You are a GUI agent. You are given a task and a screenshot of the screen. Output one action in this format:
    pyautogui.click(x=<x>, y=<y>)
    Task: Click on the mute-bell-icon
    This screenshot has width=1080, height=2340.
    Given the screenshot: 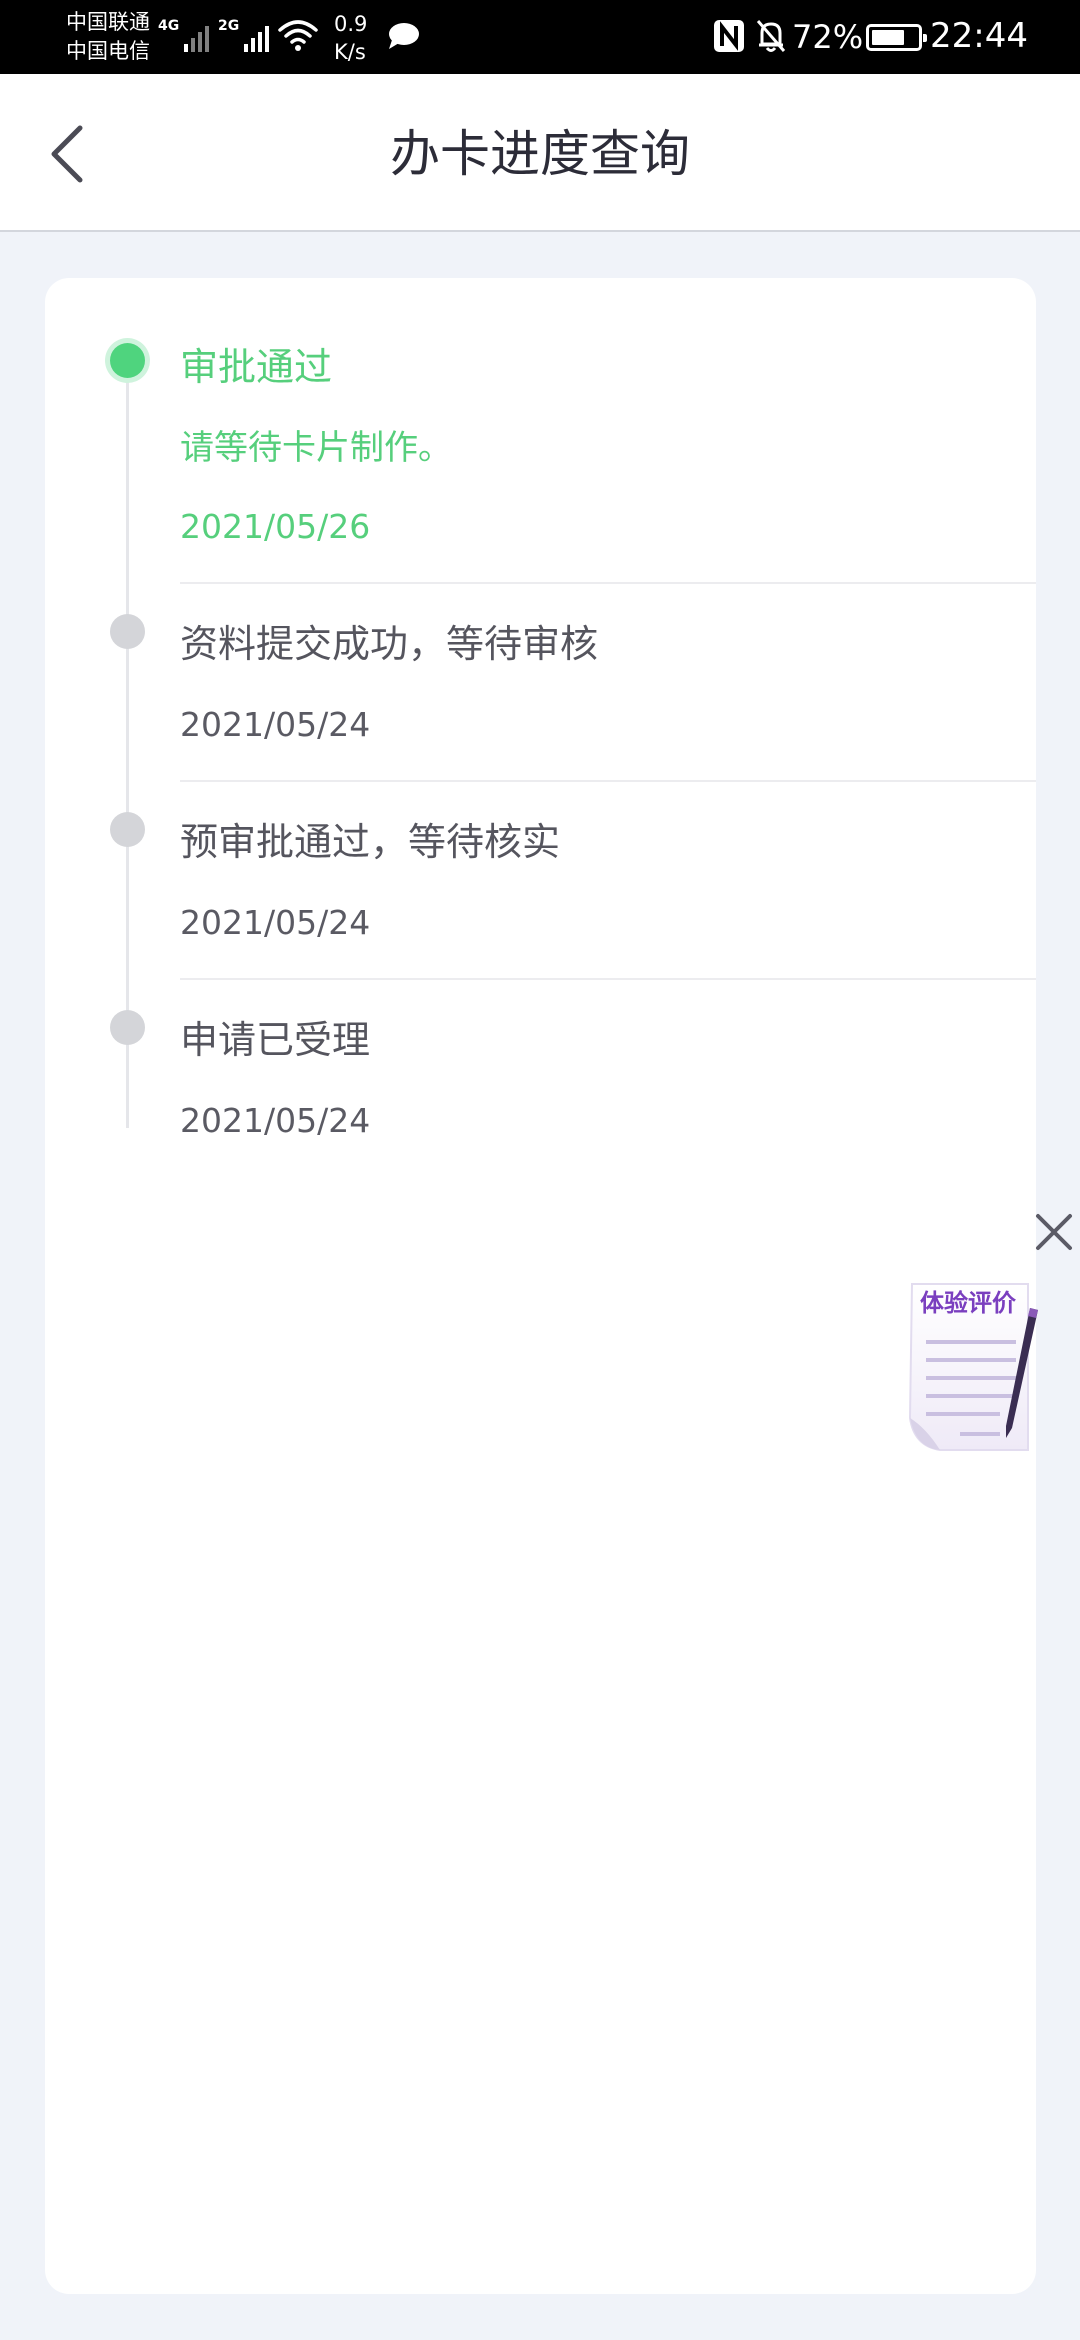 What is the action you would take?
    pyautogui.click(x=771, y=36)
    